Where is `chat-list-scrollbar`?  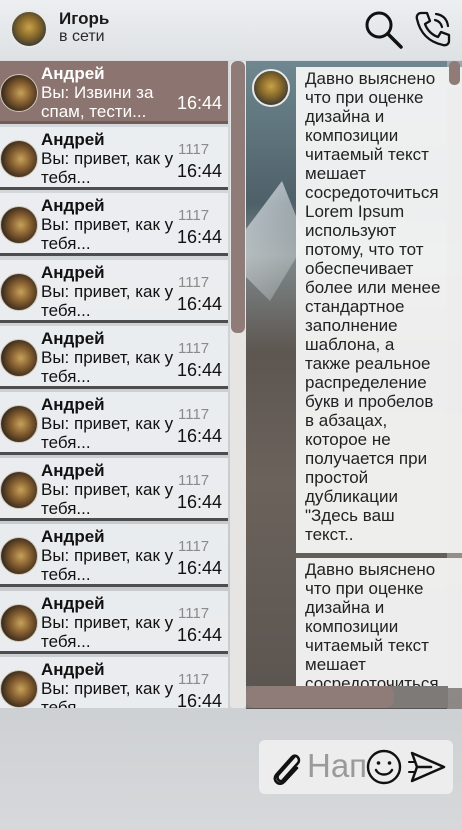
chat-list-scrollbar is located at coordinates (238, 384).